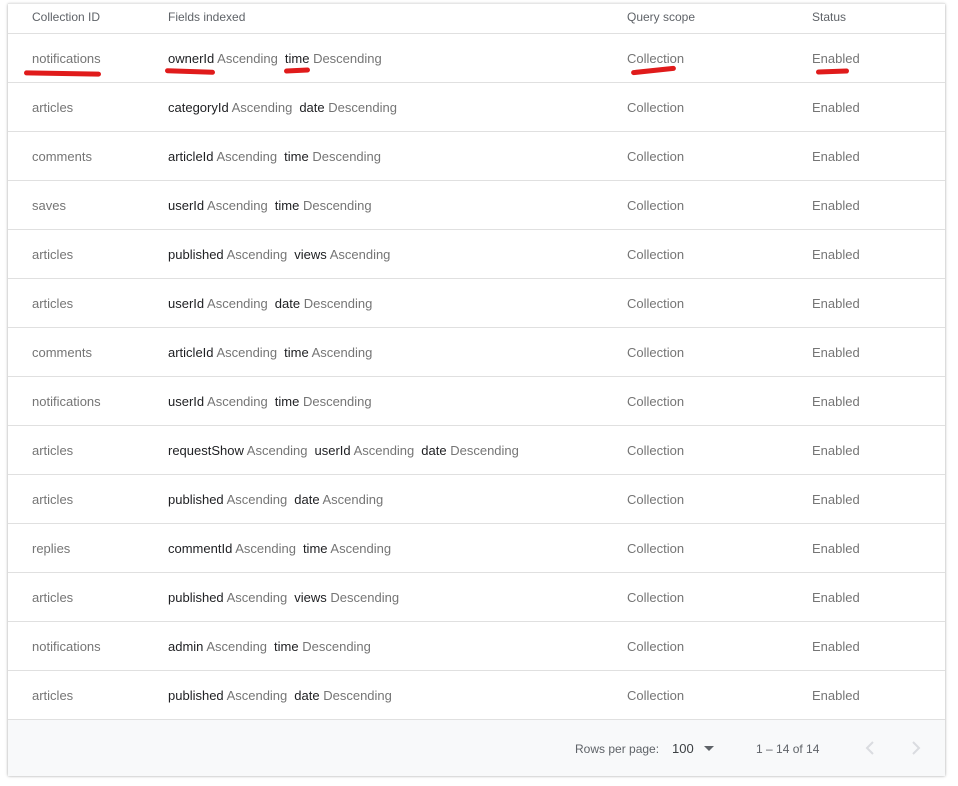  I want to click on chevron-right-icon, so click(916, 748).